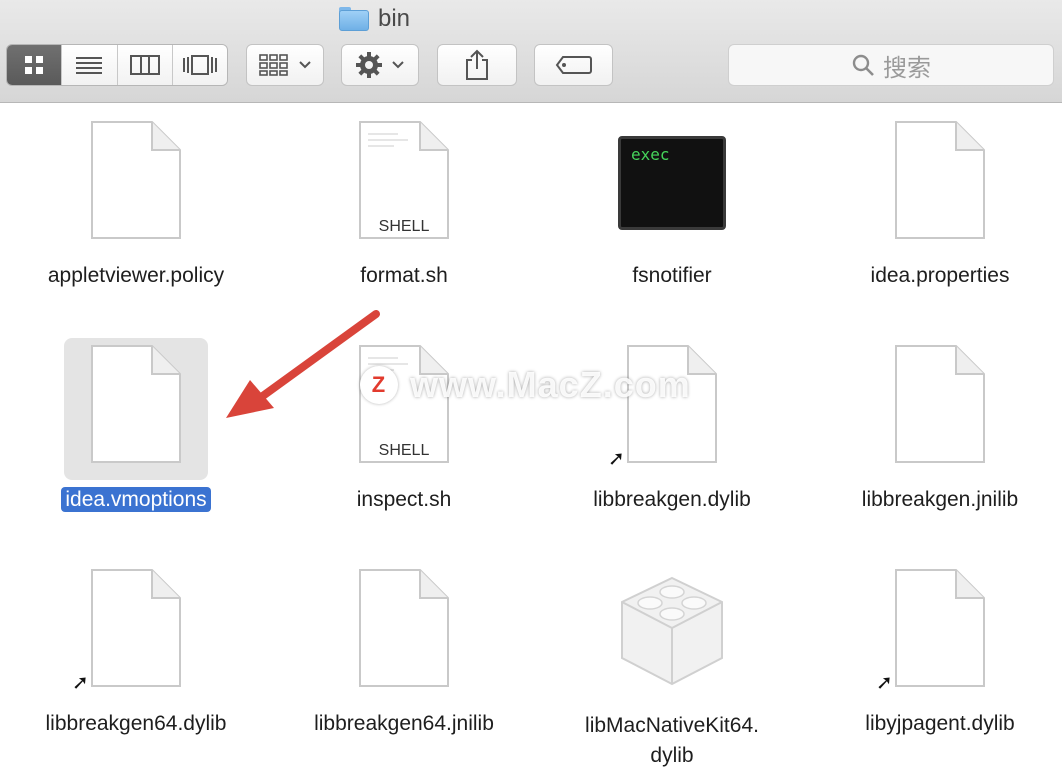 The width and height of the screenshot is (1062, 772). What do you see at coordinates (550, 384) in the screenshot?
I see `watermark-text: www.MacZ.com` at bounding box center [550, 384].